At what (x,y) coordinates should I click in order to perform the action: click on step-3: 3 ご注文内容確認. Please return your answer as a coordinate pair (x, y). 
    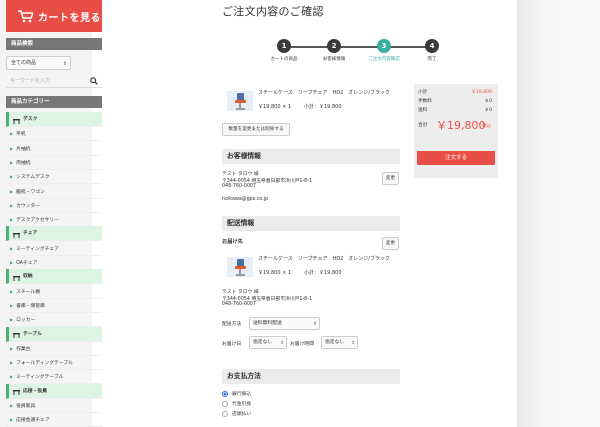
    Looking at the image, I should click on (384, 49).